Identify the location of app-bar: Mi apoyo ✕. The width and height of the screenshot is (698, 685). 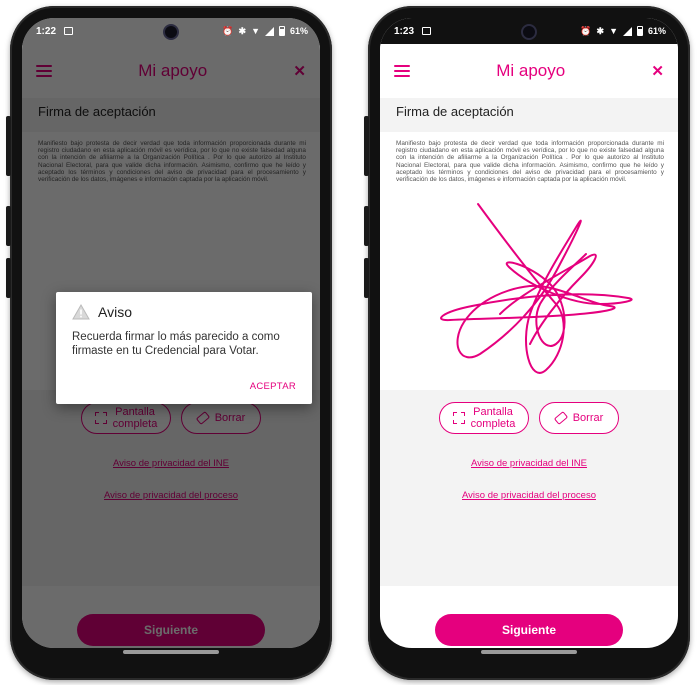
(529, 71).